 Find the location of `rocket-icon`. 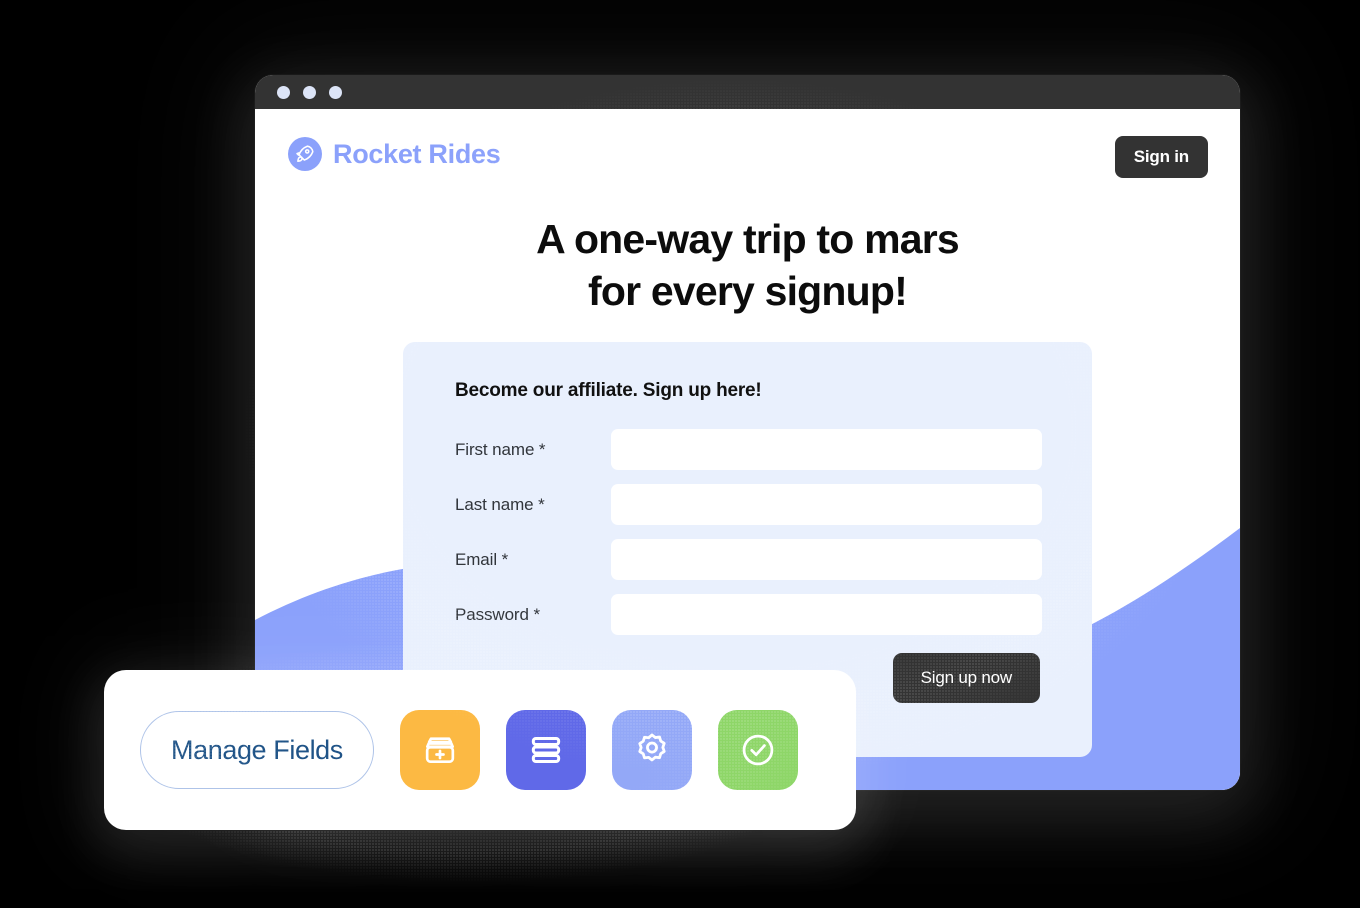

rocket-icon is located at coordinates (305, 154).